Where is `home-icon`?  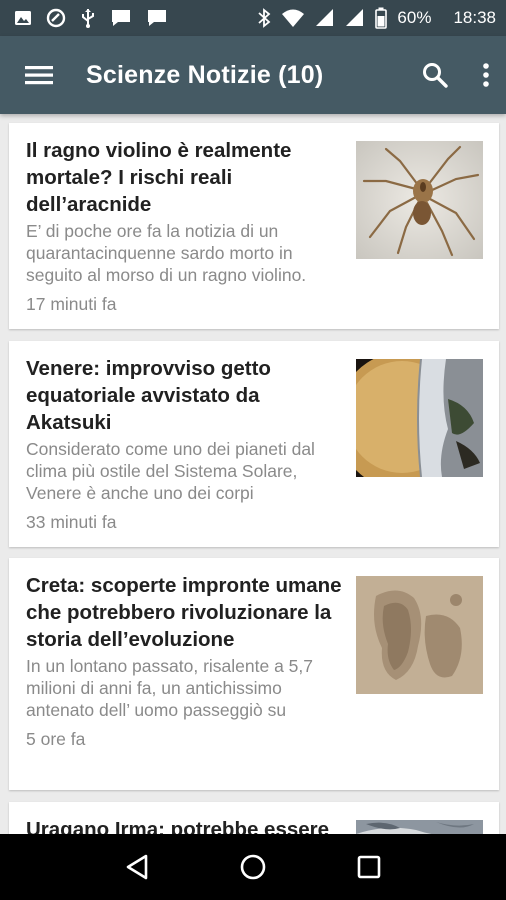
home-icon is located at coordinates (253, 867).